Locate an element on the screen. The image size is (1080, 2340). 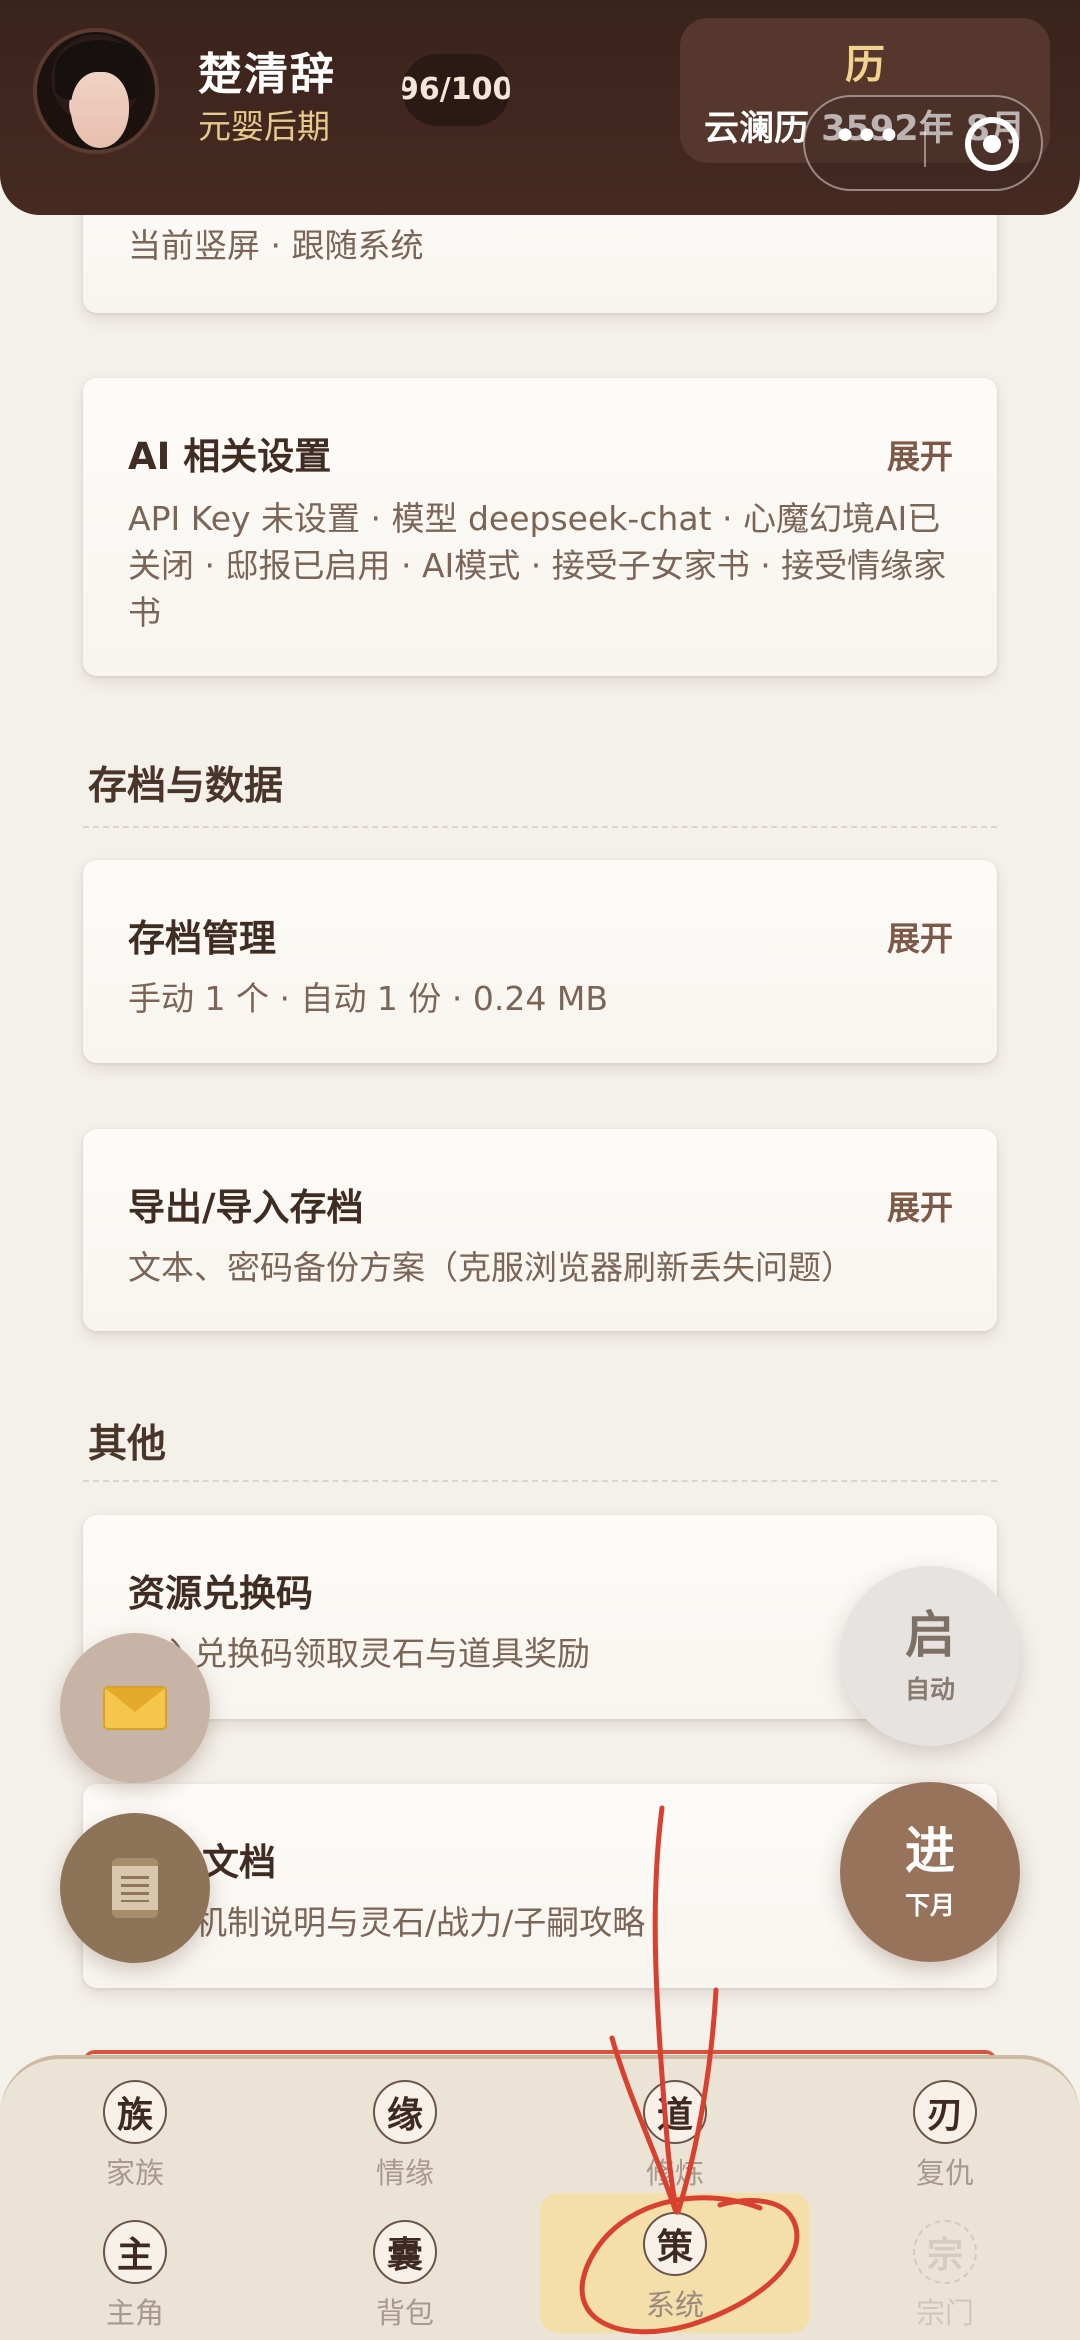
nav-item-revenge: 刃 复仇 is located at coordinates (945, 2145).